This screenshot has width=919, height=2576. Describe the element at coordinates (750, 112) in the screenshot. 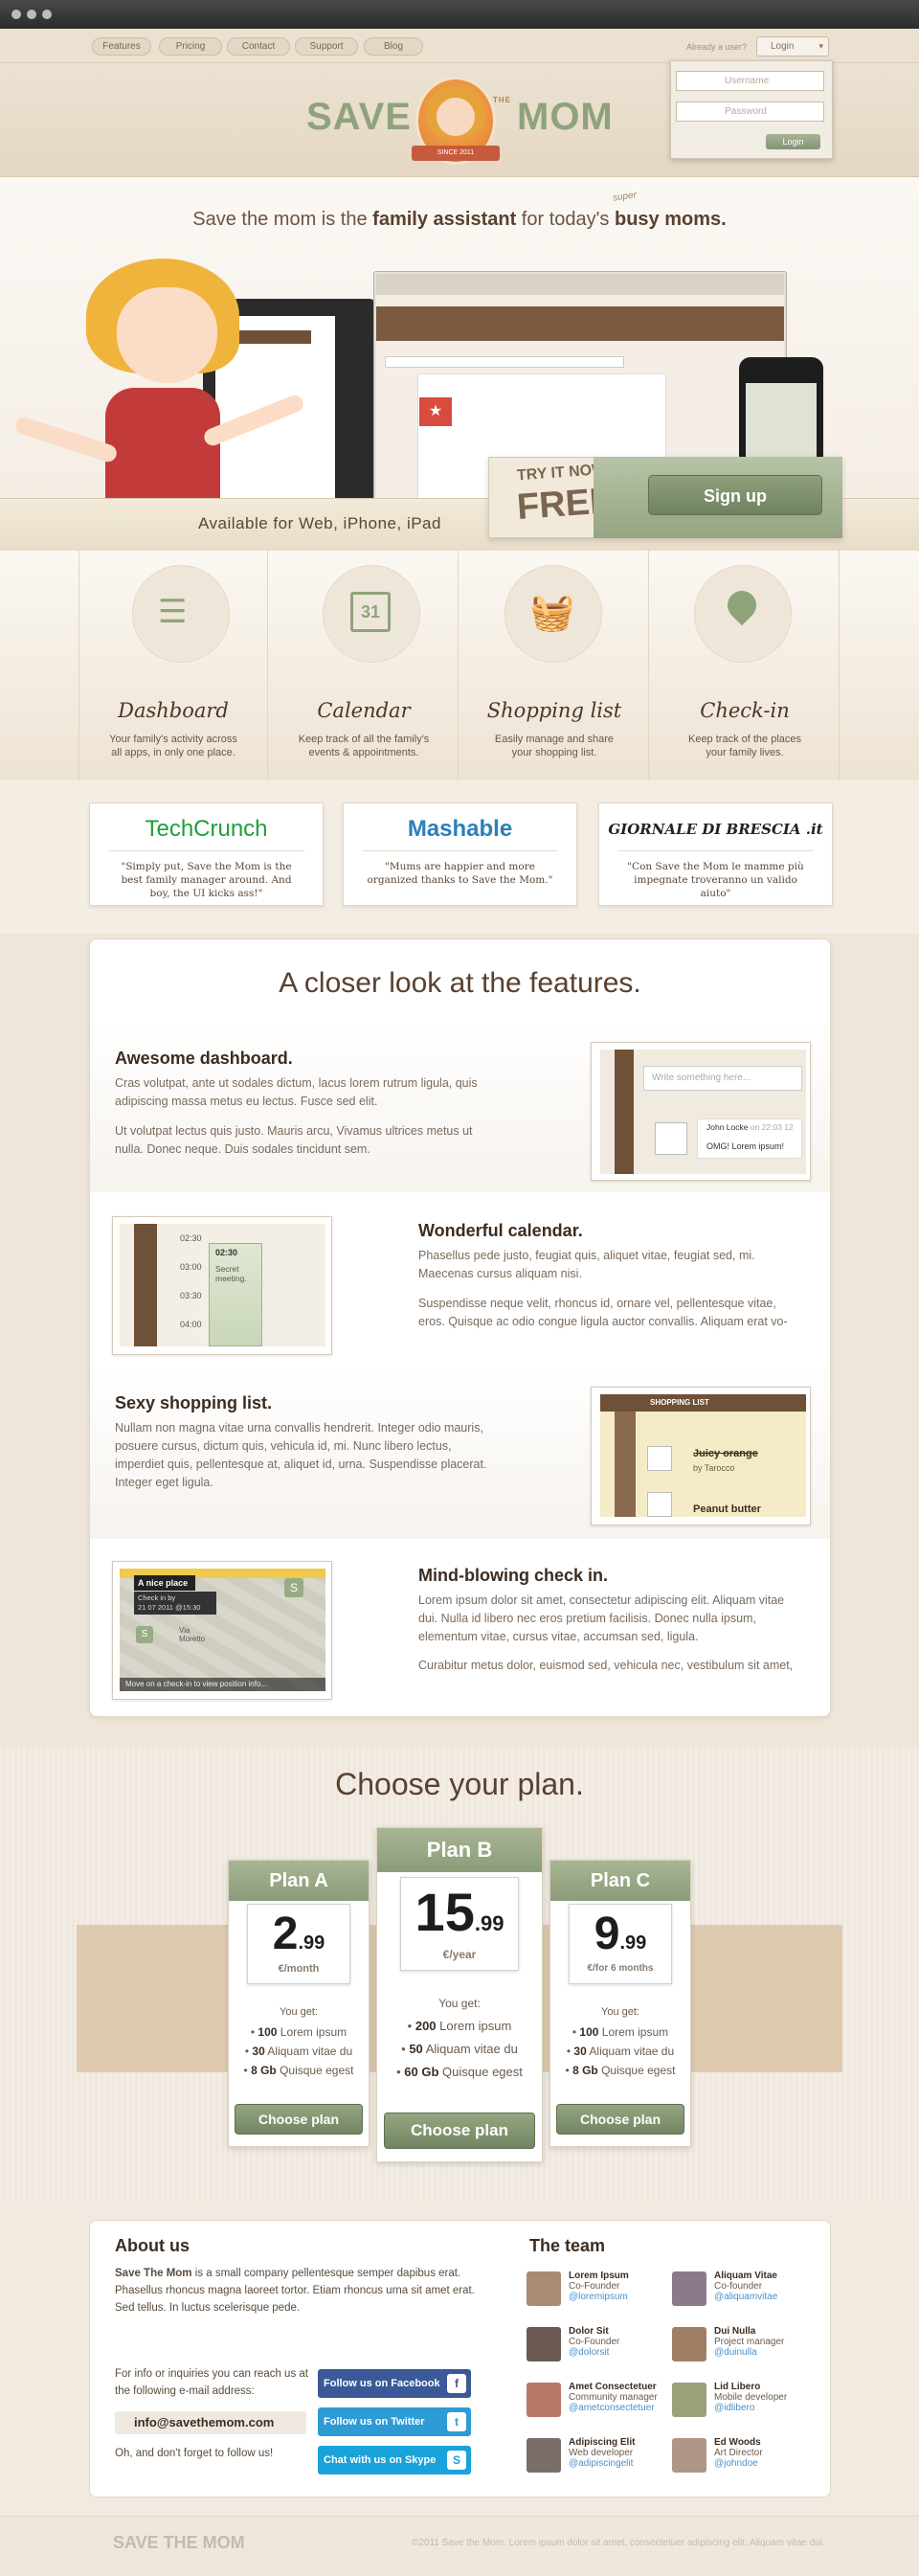

I see `password-field: Password` at that location.